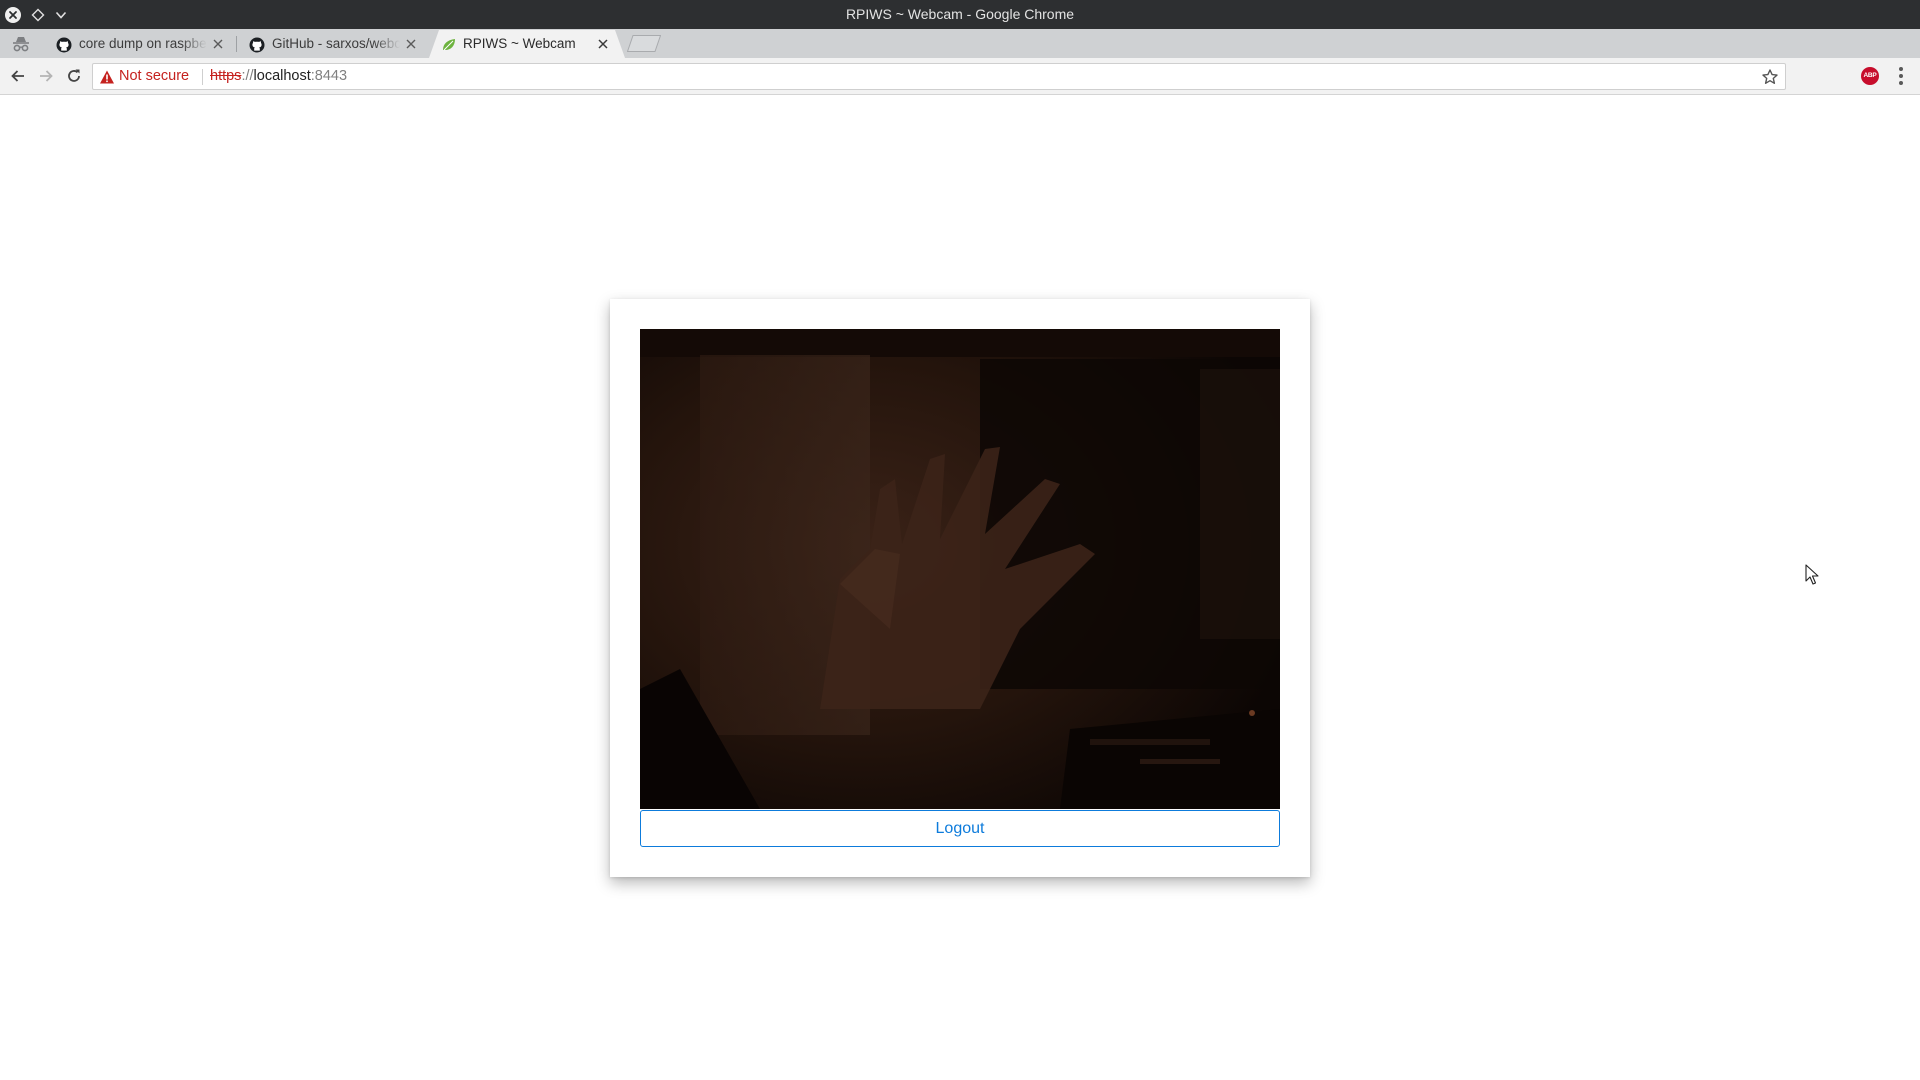  I want to click on tab-title: GitHub - sarxos/webcam, so click(336, 43).